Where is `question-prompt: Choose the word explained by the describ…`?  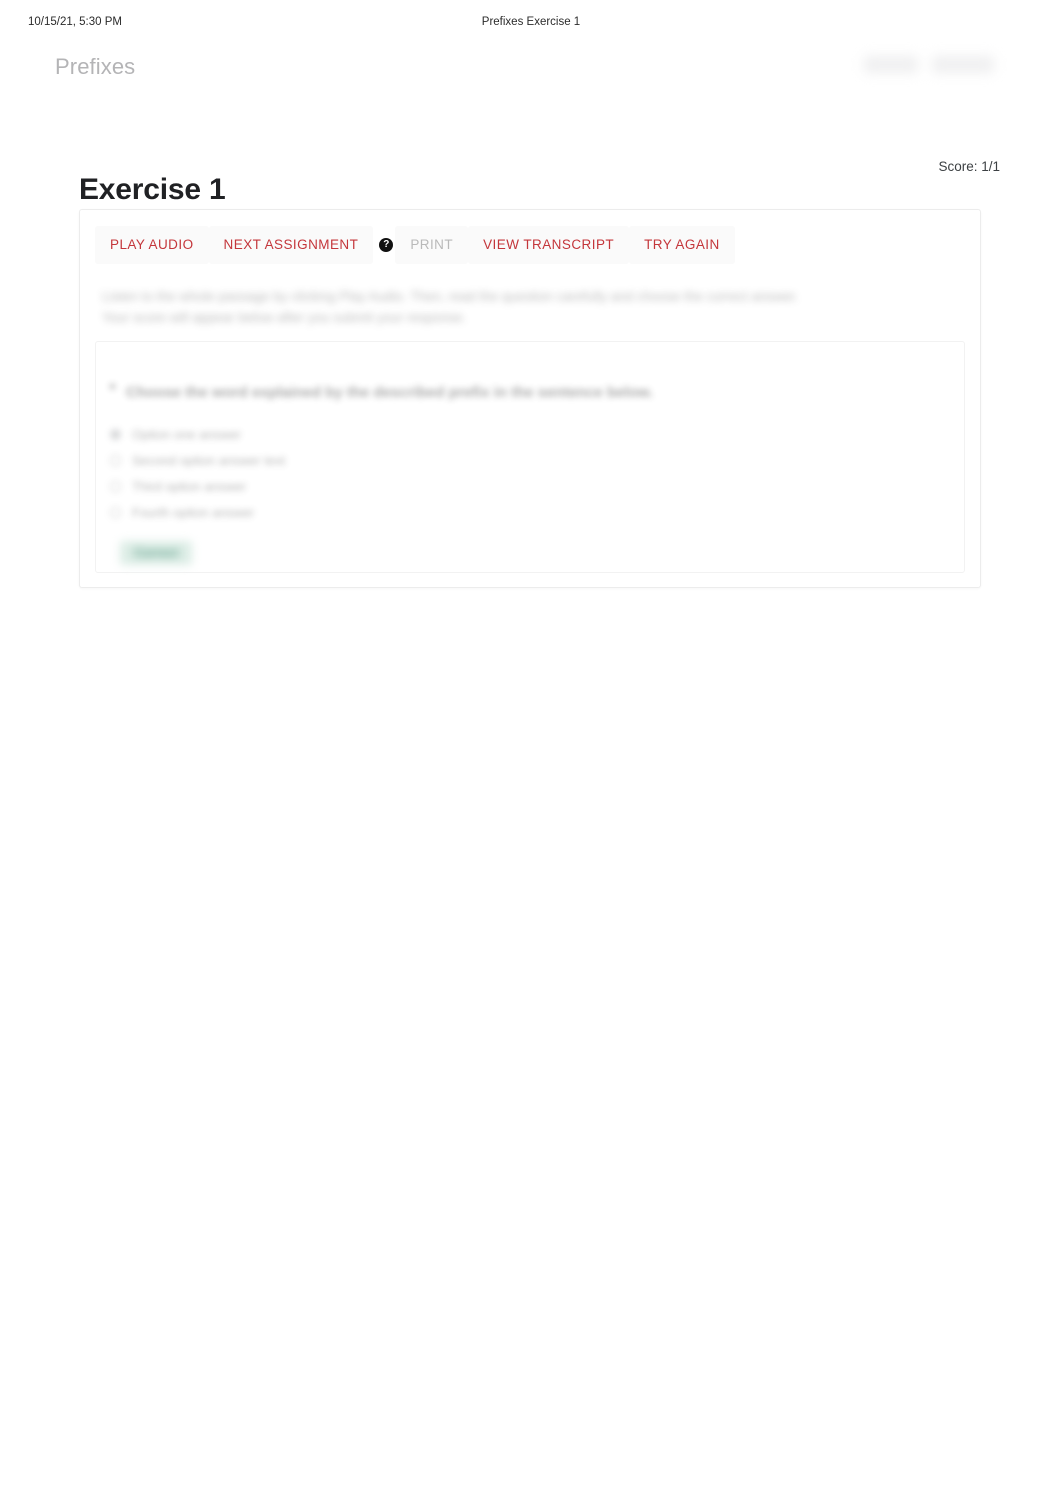
question-prompt: Choose the word explained by the describ… is located at coordinates (390, 392).